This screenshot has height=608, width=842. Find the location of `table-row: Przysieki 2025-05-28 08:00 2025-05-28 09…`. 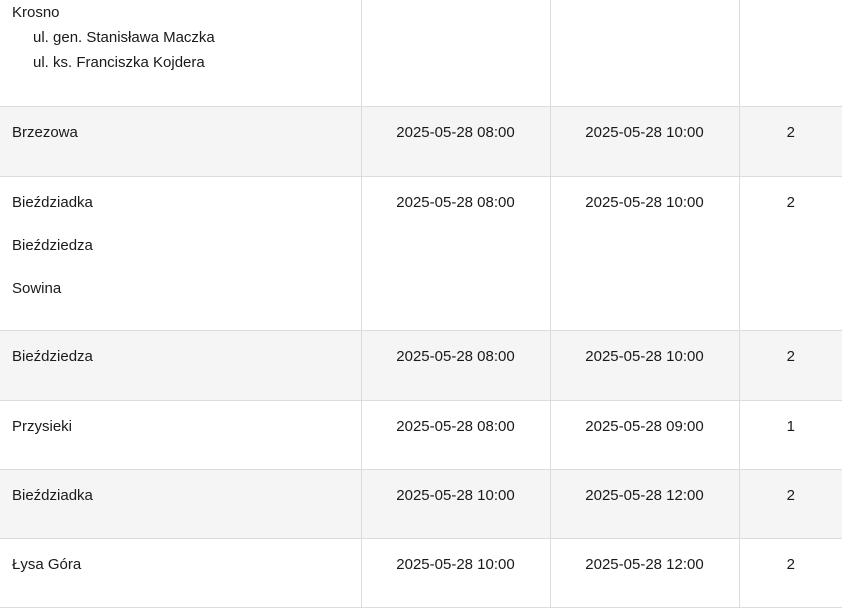

table-row: Przysieki 2025-05-28 08:00 2025-05-28 09… is located at coordinates (421, 435).